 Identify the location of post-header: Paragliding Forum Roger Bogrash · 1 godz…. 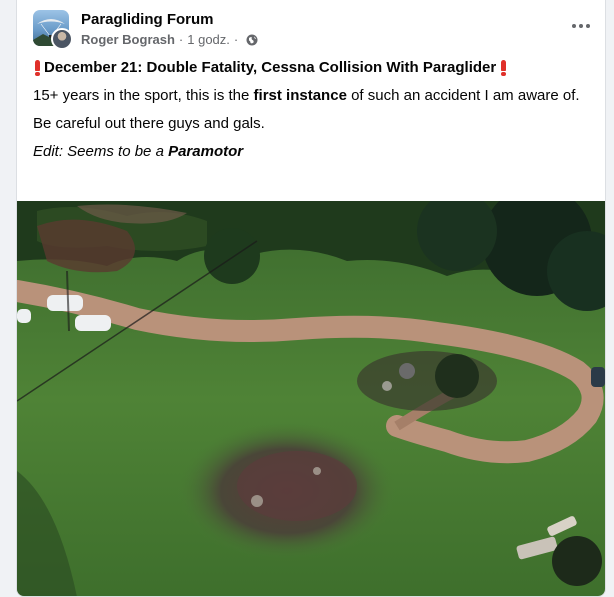
(311, 30).